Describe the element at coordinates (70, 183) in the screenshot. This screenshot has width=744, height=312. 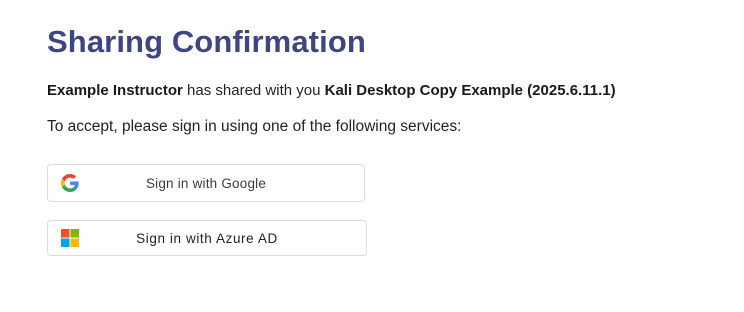
I see `google-g-icon` at that location.